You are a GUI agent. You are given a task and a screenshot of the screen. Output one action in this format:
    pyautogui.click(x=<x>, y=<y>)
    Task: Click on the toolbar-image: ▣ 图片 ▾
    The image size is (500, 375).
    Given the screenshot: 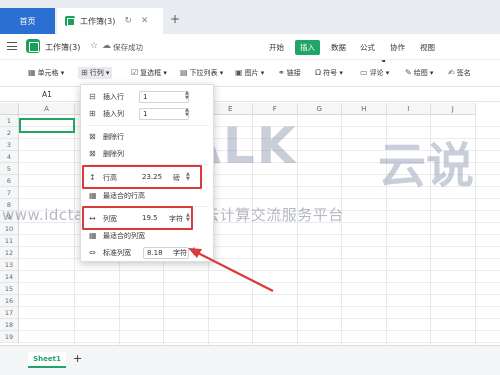 What is the action you would take?
    pyautogui.click(x=249, y=73)
    